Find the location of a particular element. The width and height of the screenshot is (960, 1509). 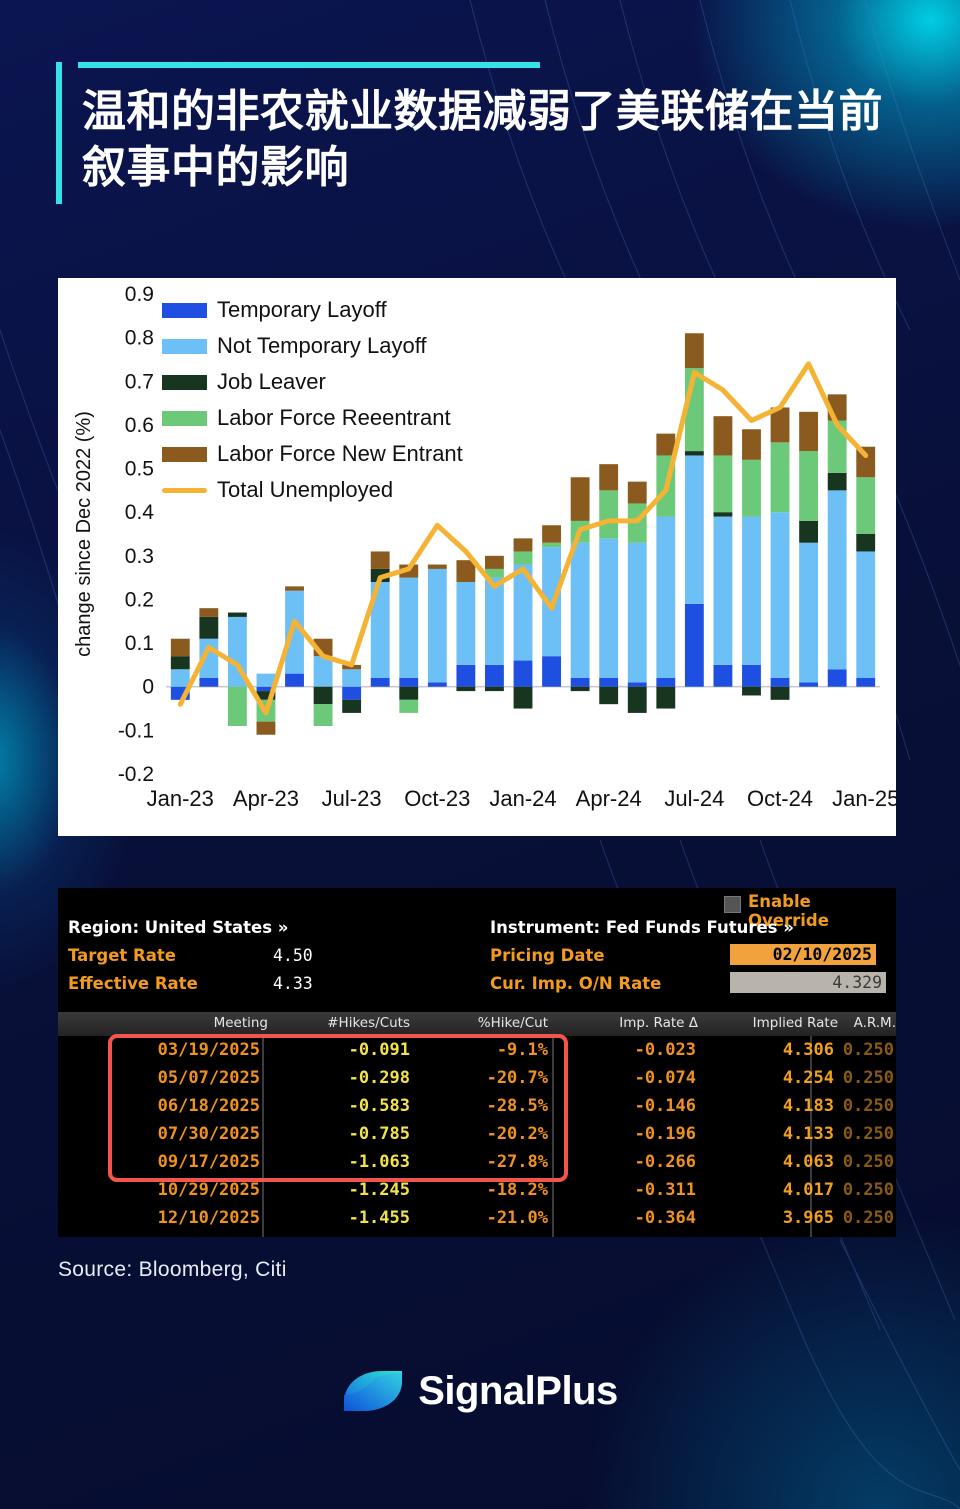

y-tick-label: 0.8 is located at coordinates (139, 338).